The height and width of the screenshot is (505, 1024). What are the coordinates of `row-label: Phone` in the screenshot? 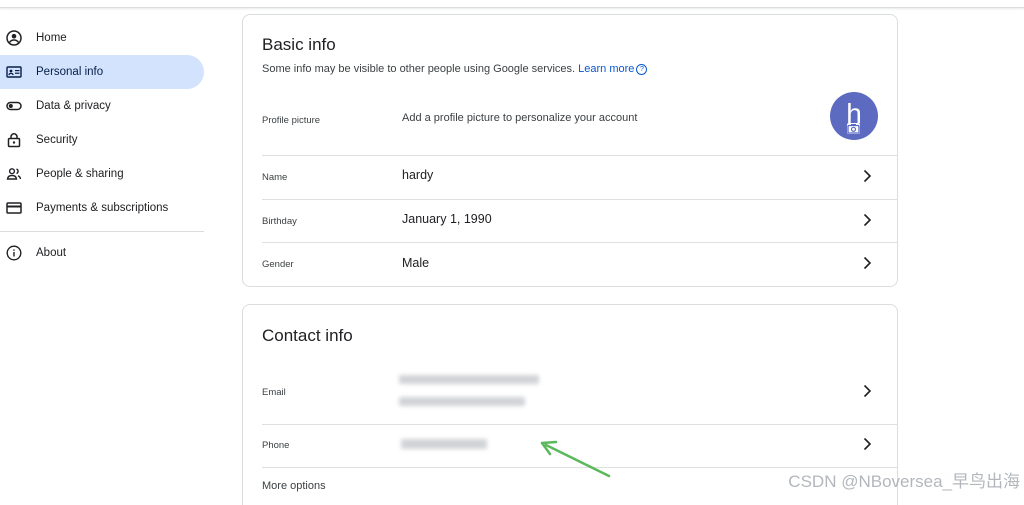 It's located at (276, 445).